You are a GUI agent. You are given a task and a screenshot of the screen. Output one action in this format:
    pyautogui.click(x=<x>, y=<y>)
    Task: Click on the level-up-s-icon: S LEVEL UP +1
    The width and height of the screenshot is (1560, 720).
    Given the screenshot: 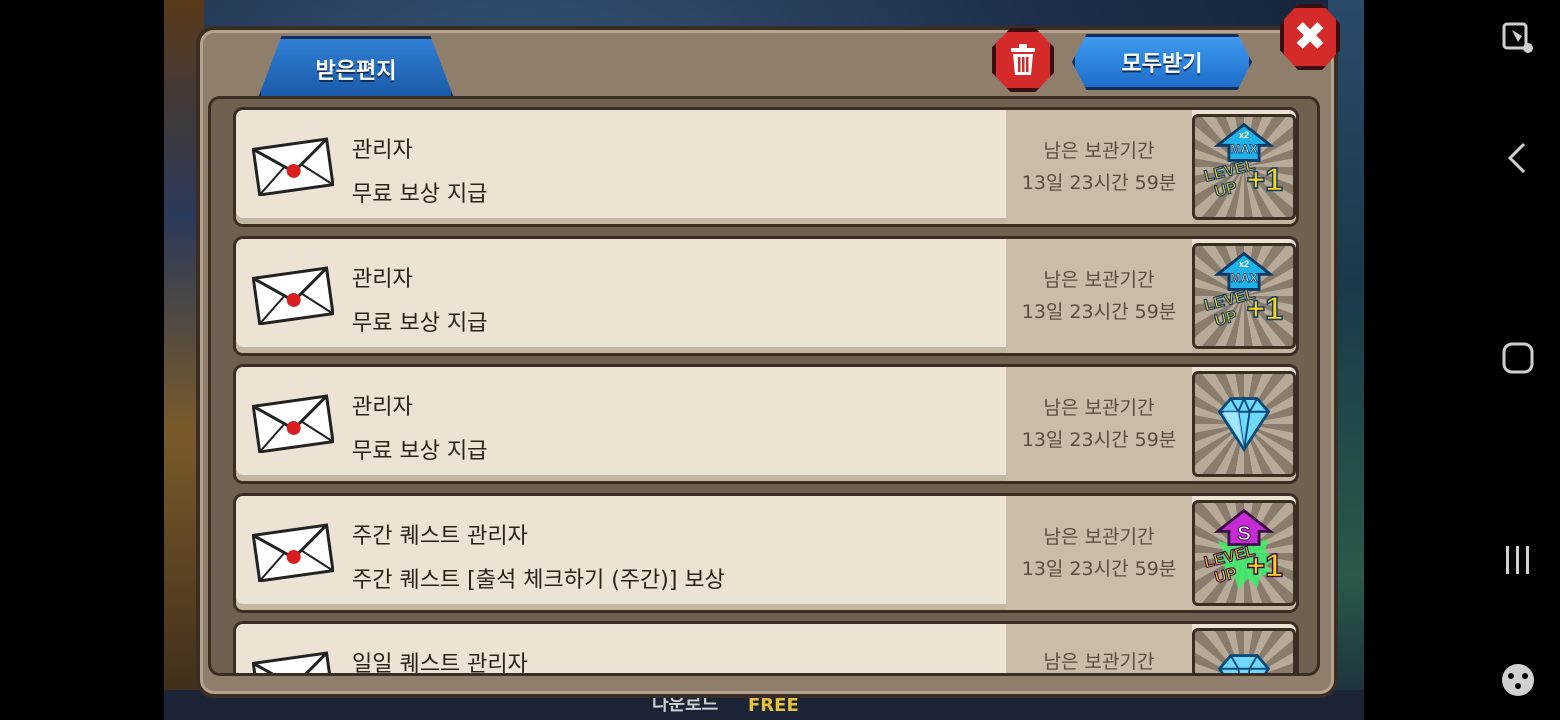 What is the action you would take?
    pyautogui.click(x=1243, y=549)
    